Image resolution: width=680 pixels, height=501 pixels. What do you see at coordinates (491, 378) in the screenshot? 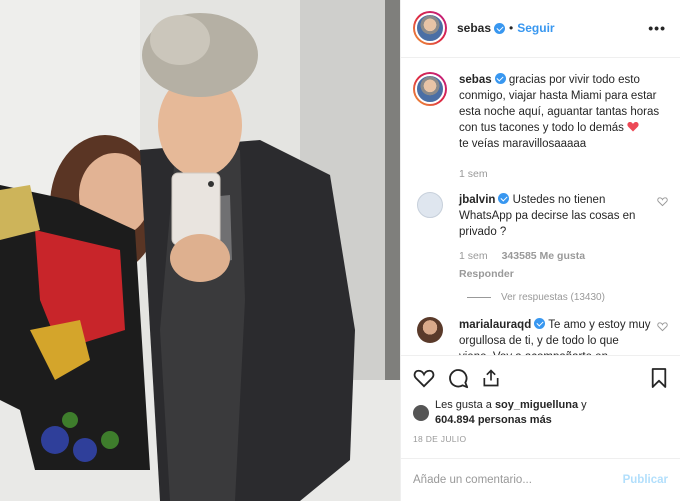
I see `share-icon` at bounding box center [491, 378].